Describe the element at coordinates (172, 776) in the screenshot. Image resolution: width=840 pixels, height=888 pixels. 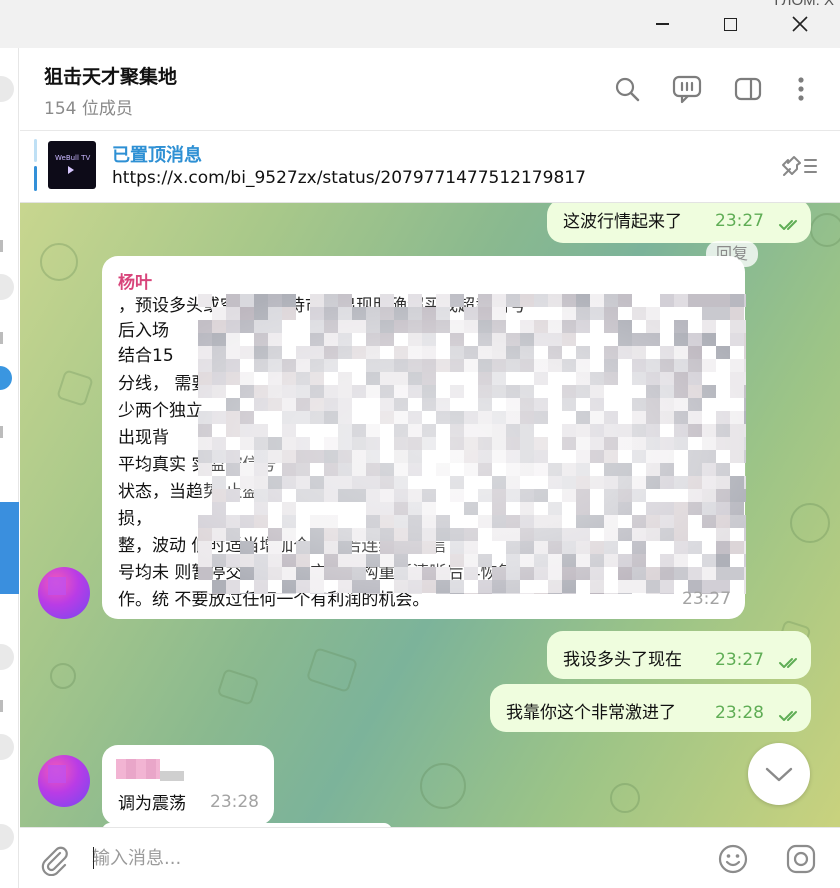
I see `pixelated-redaction` at that location.